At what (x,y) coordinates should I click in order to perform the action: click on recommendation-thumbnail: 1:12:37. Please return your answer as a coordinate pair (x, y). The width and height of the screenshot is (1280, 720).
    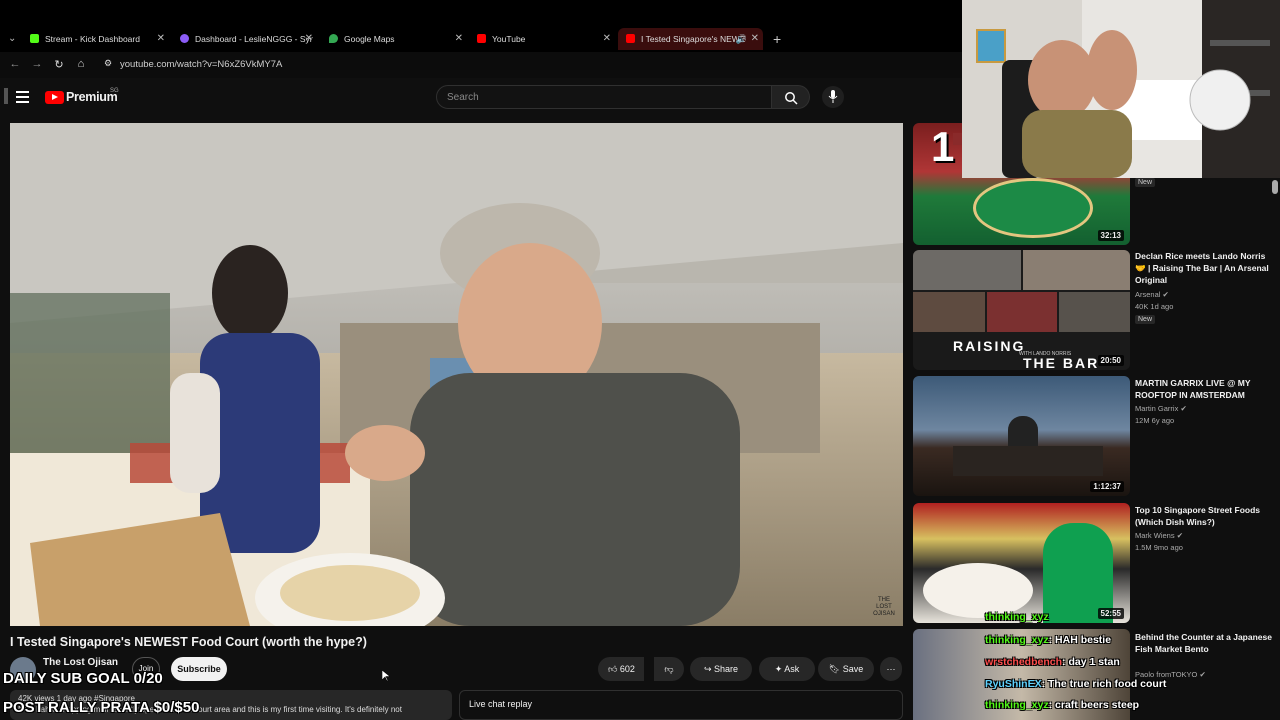
    Looking at the image, I should click on (1021, 436).